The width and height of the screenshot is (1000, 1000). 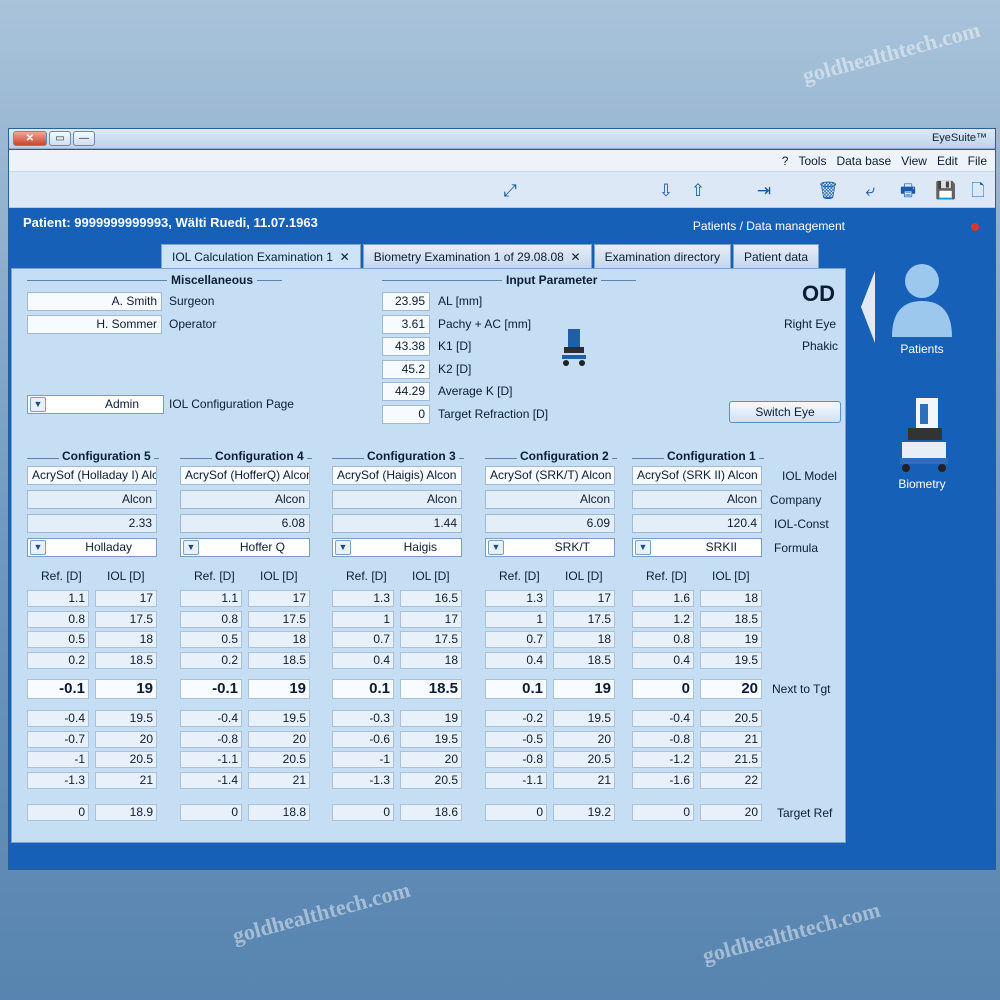 What do you see at coordinates (764, 191) in the screenshot?
I see `export-icon: ⇥` at bounding box center [764, 191].